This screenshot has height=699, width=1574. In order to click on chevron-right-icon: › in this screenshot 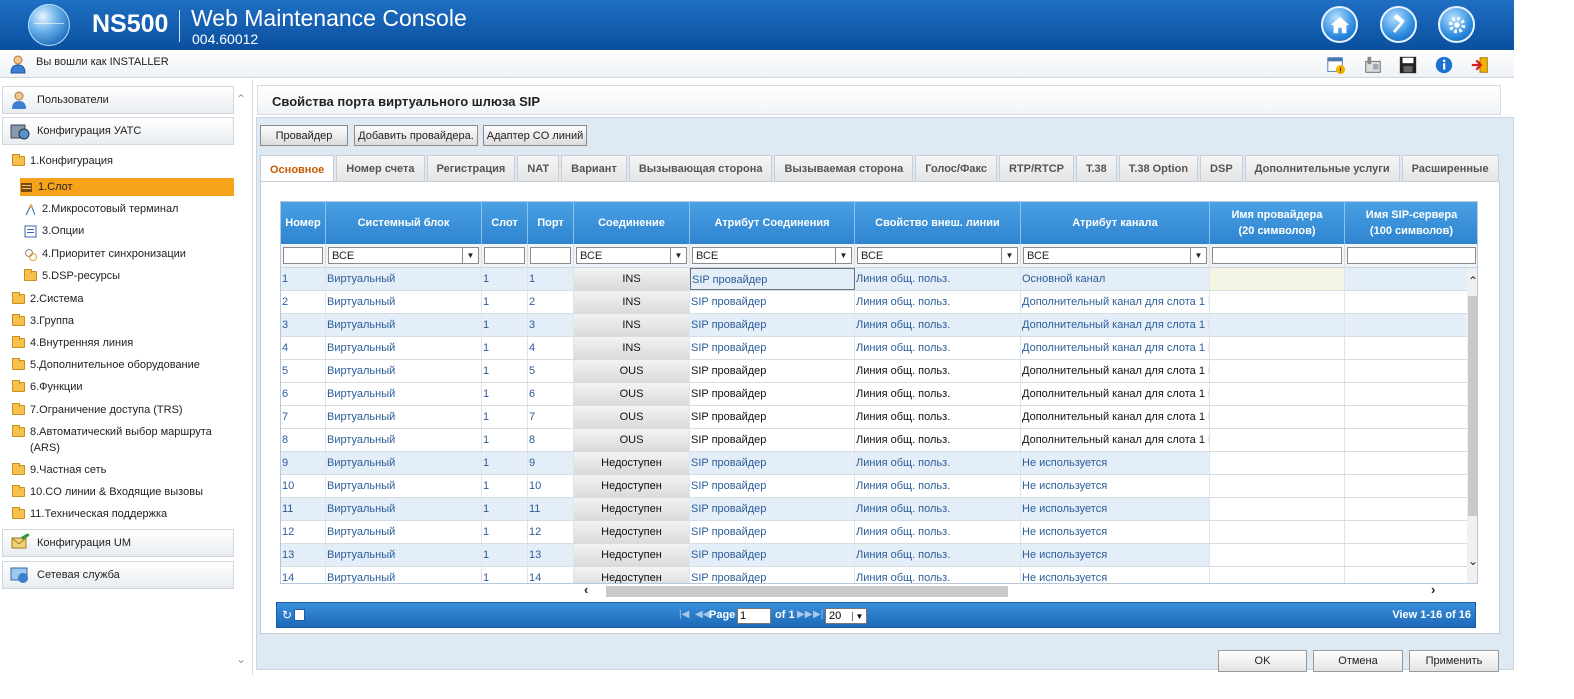, I will do `click(1433, 589)`.